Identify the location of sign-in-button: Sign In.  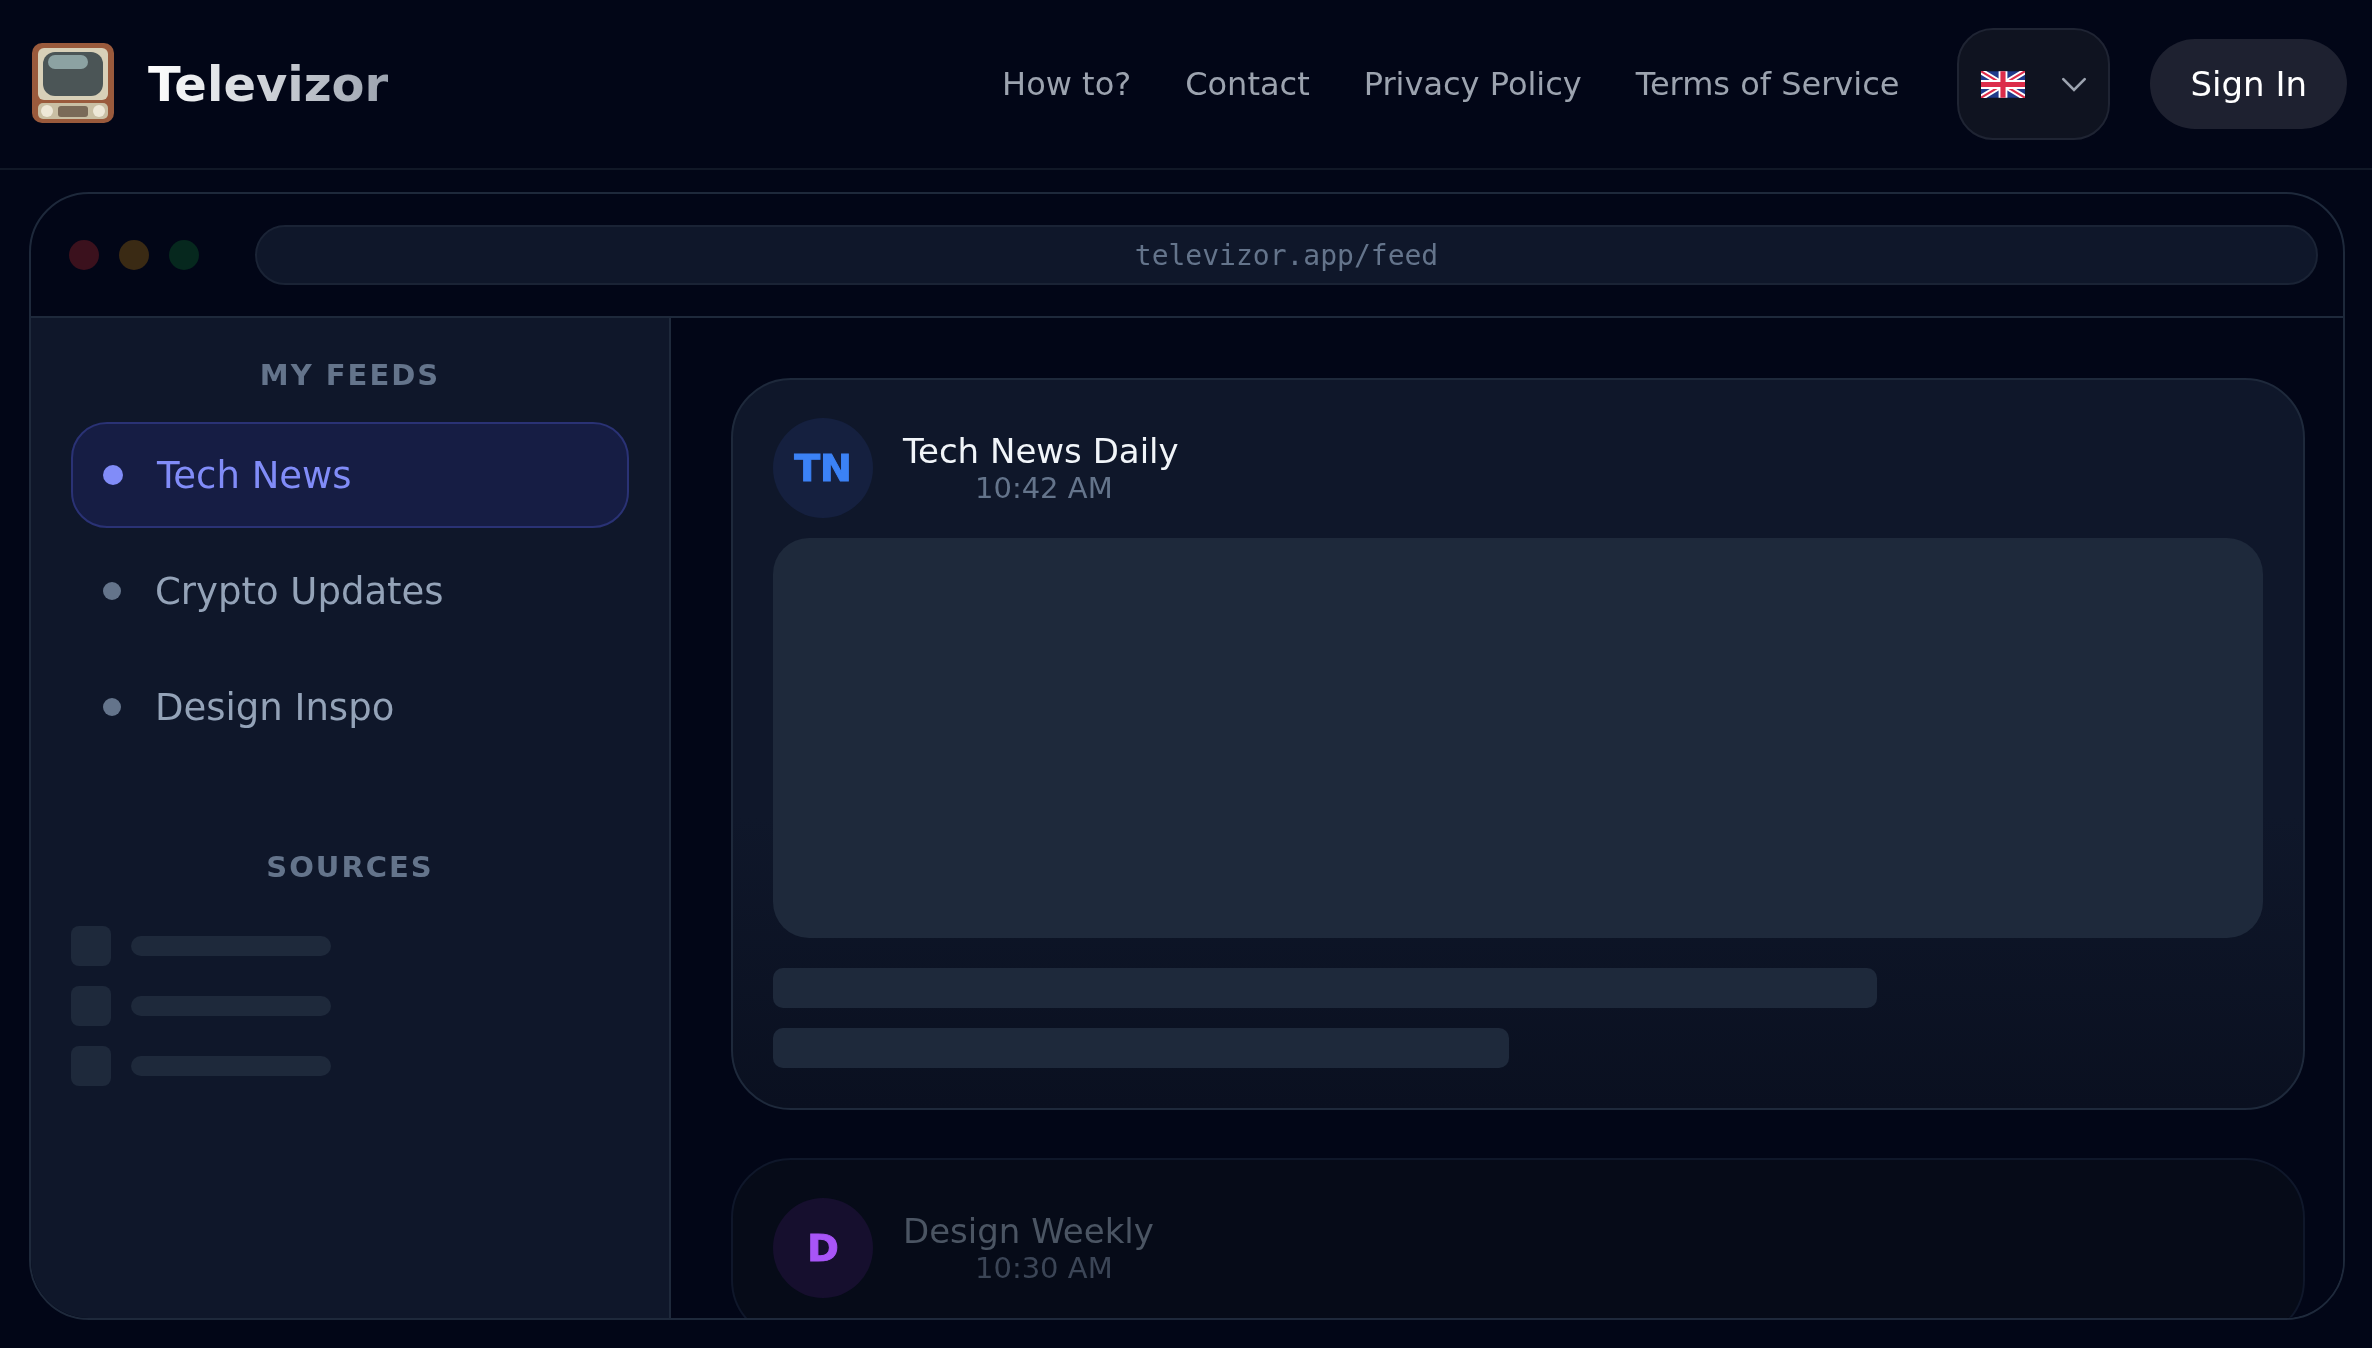
(2248, 84).